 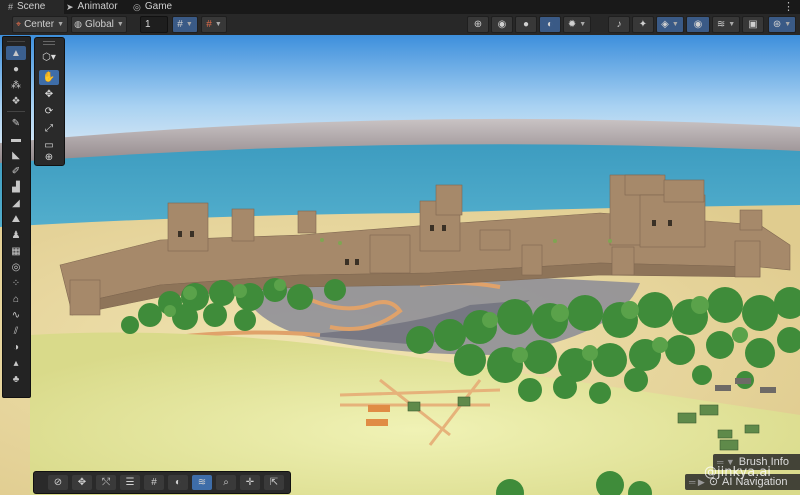 I want to click on scatter-icon: ⁂, so click(x=16, y=85).